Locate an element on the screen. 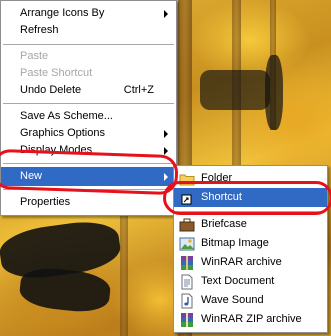 The width and height of the screenshot is (331, 336). text-document-icon is located at coordinates (187, 282).